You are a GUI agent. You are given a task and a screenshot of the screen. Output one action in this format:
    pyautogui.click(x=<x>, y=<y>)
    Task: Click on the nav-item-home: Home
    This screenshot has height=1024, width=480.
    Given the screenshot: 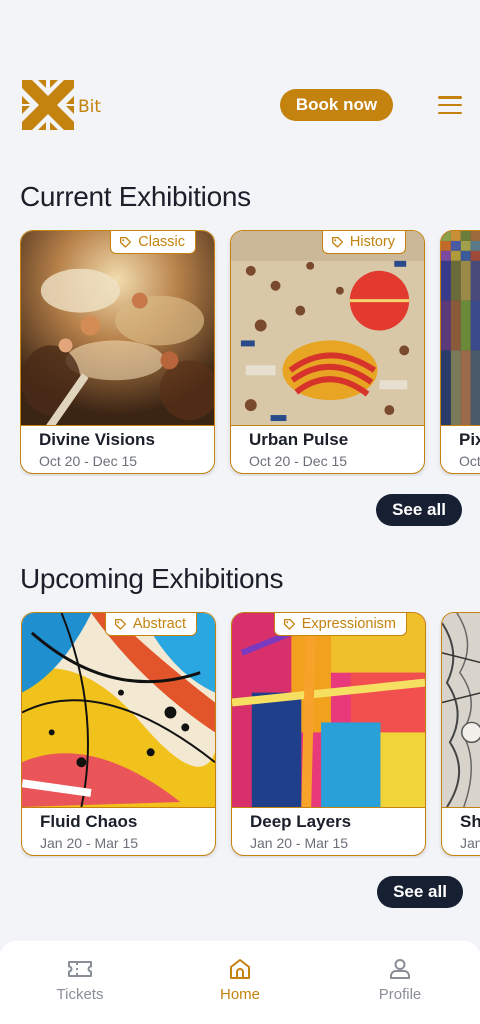 What is the action you would take?
    pyautogui.click(x=240, y=982)
    